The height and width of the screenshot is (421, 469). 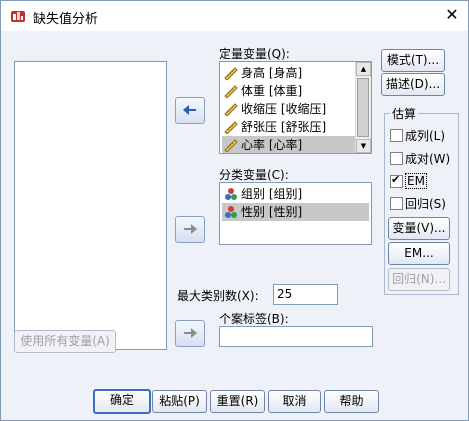 I want to click on case-labels-input, so click(x=296, y=336).